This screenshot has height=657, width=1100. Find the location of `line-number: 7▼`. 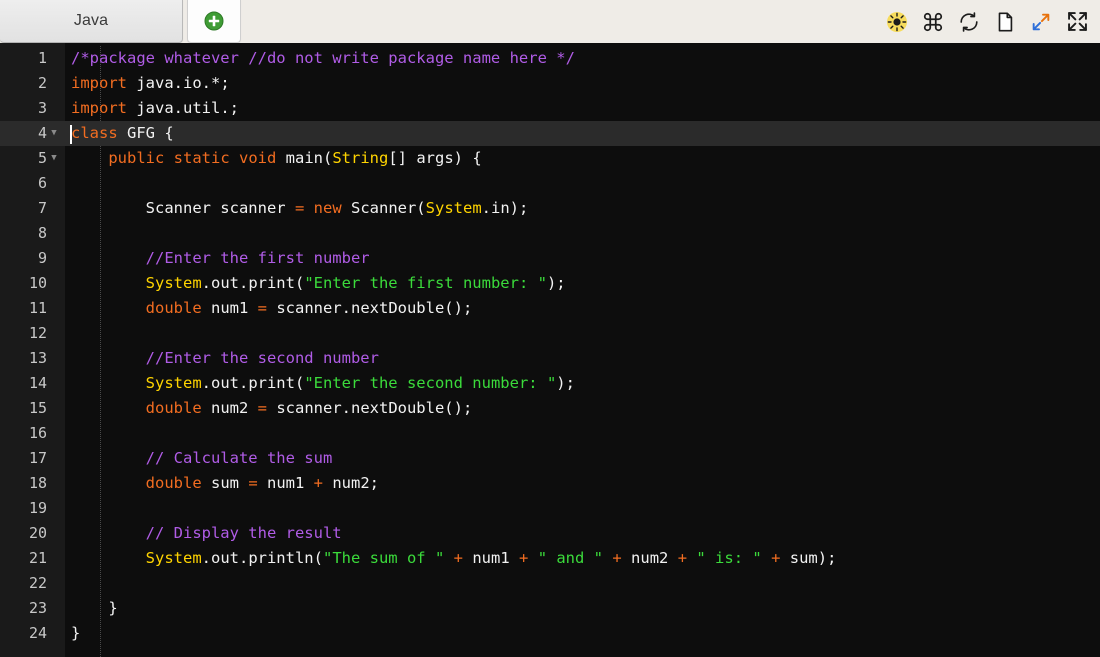

line-number: 7▼ is located at coordinates (32, 208).